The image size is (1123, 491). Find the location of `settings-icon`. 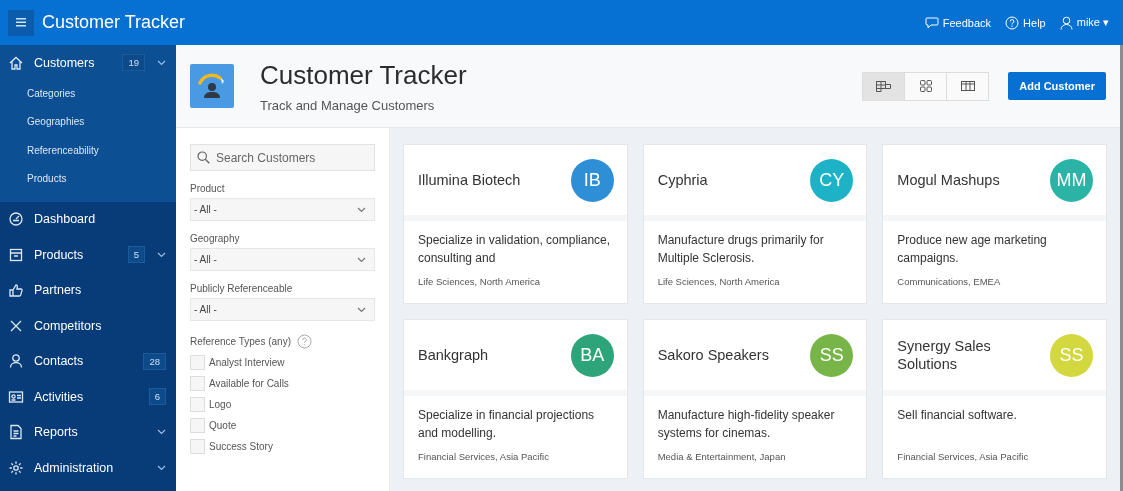

settings-icon is located at coordinates (16, 467).